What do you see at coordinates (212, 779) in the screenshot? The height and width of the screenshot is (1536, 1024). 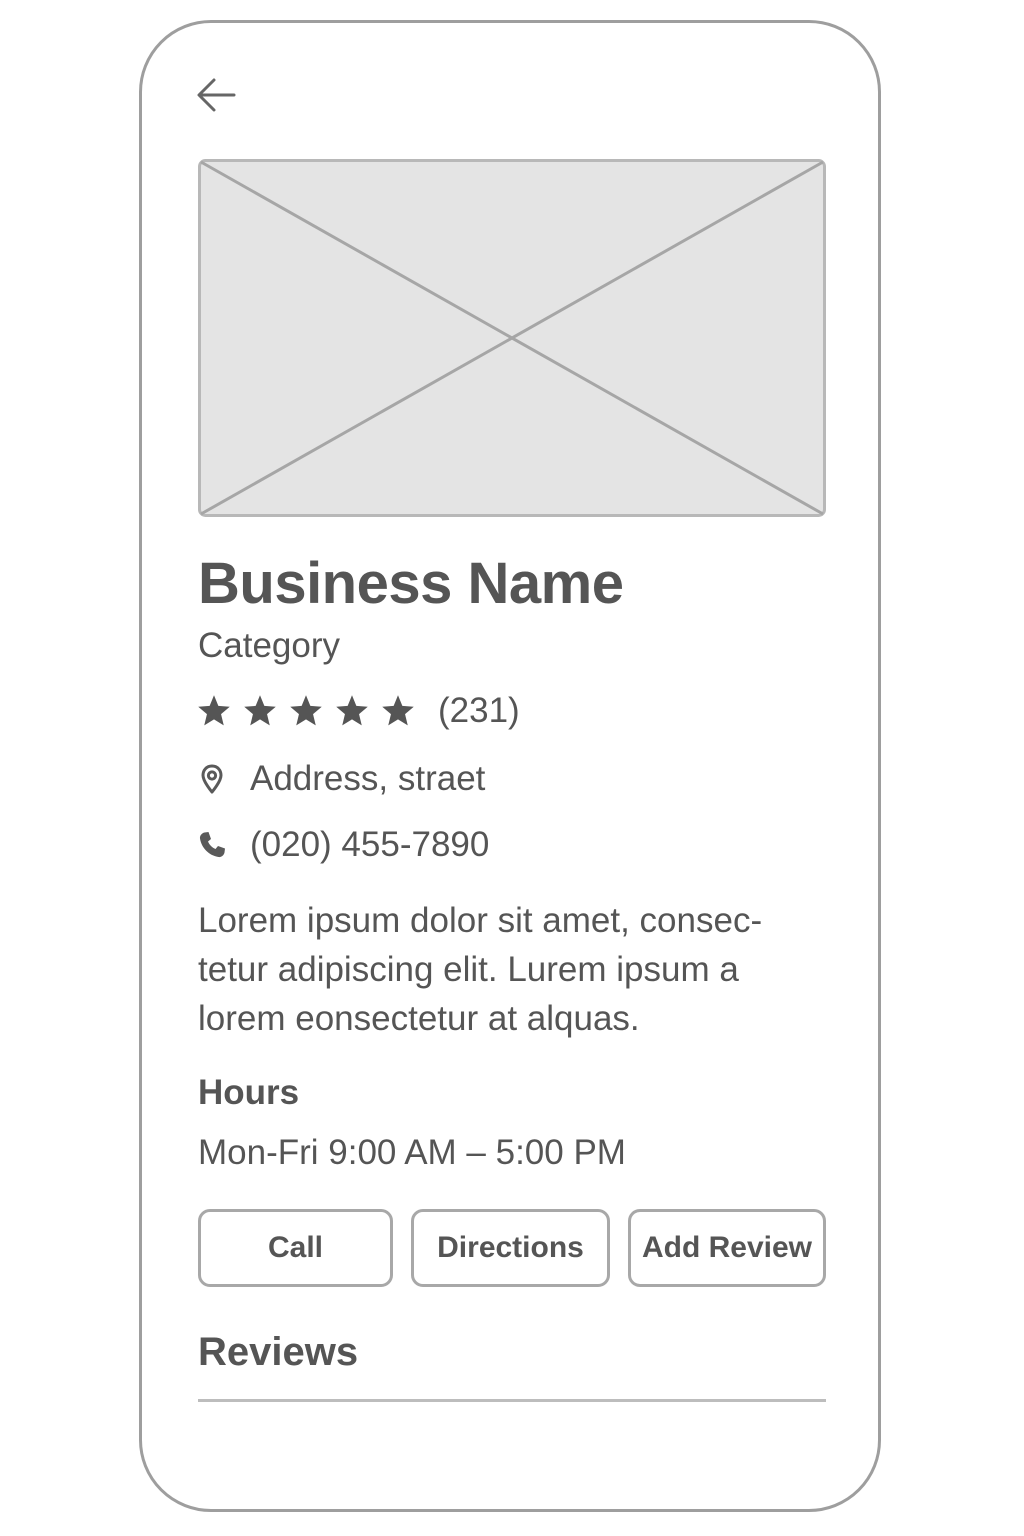 I see `map-pin-icon` at bounding box center [212, 779].